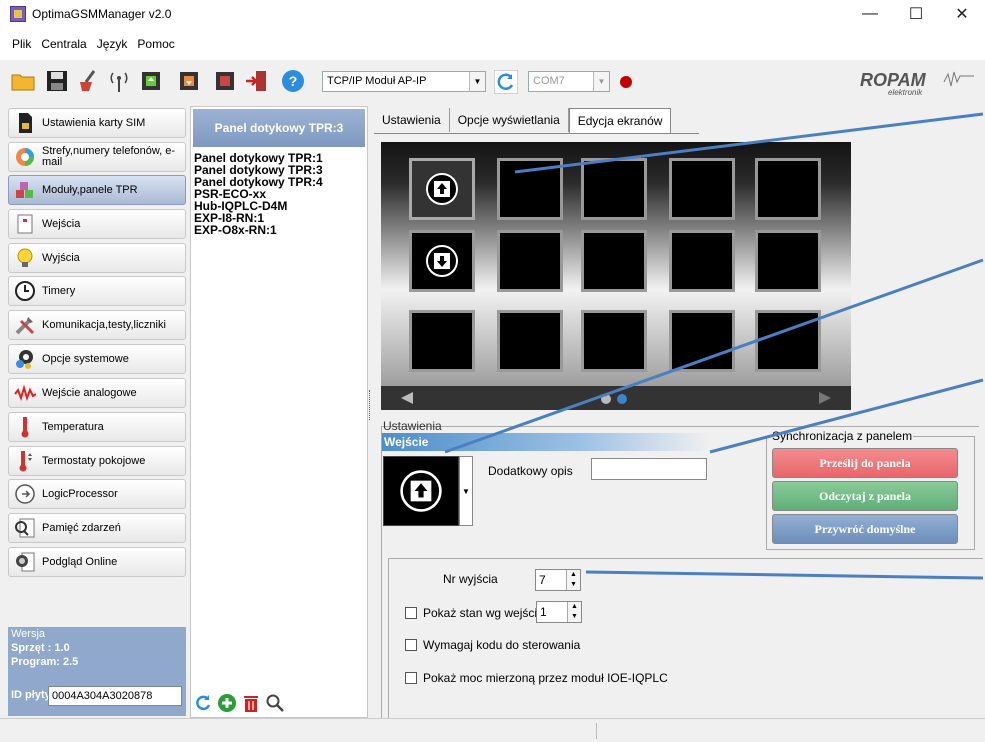 The height and width of the screenshot is (742, 985). What do you see at coordinates (569, 81) in the screenshot?
I see `port-select: COM7 ▼` at bounding box center [569, 81].